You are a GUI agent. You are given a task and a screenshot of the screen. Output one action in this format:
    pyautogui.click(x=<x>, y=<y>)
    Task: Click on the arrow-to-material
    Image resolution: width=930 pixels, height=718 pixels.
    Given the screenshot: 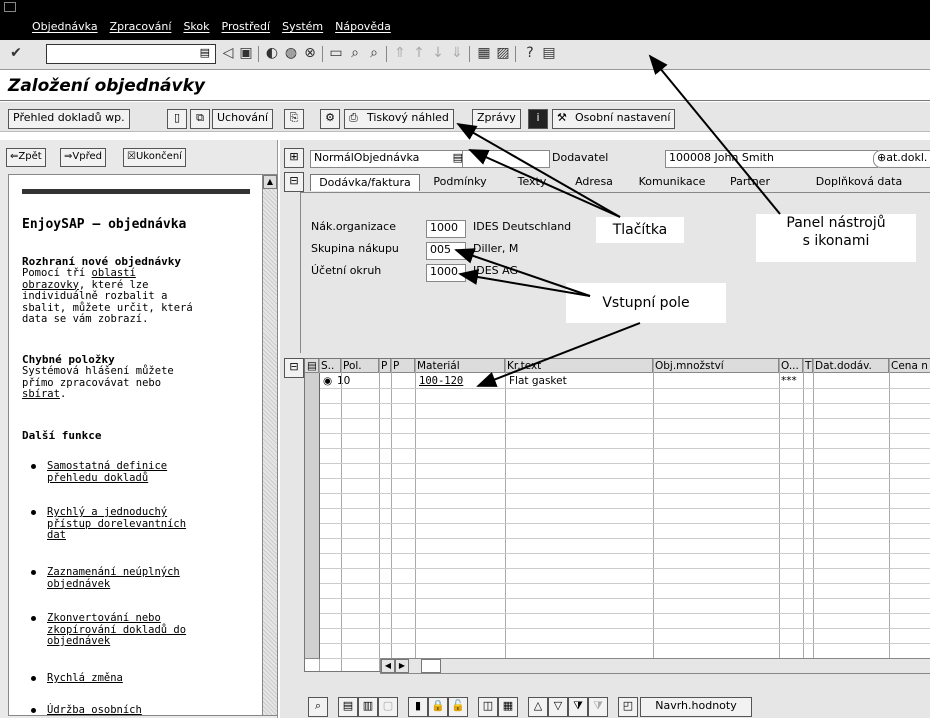 What is the action you would take?
    pyautogui.click(x=558, y=354)
    